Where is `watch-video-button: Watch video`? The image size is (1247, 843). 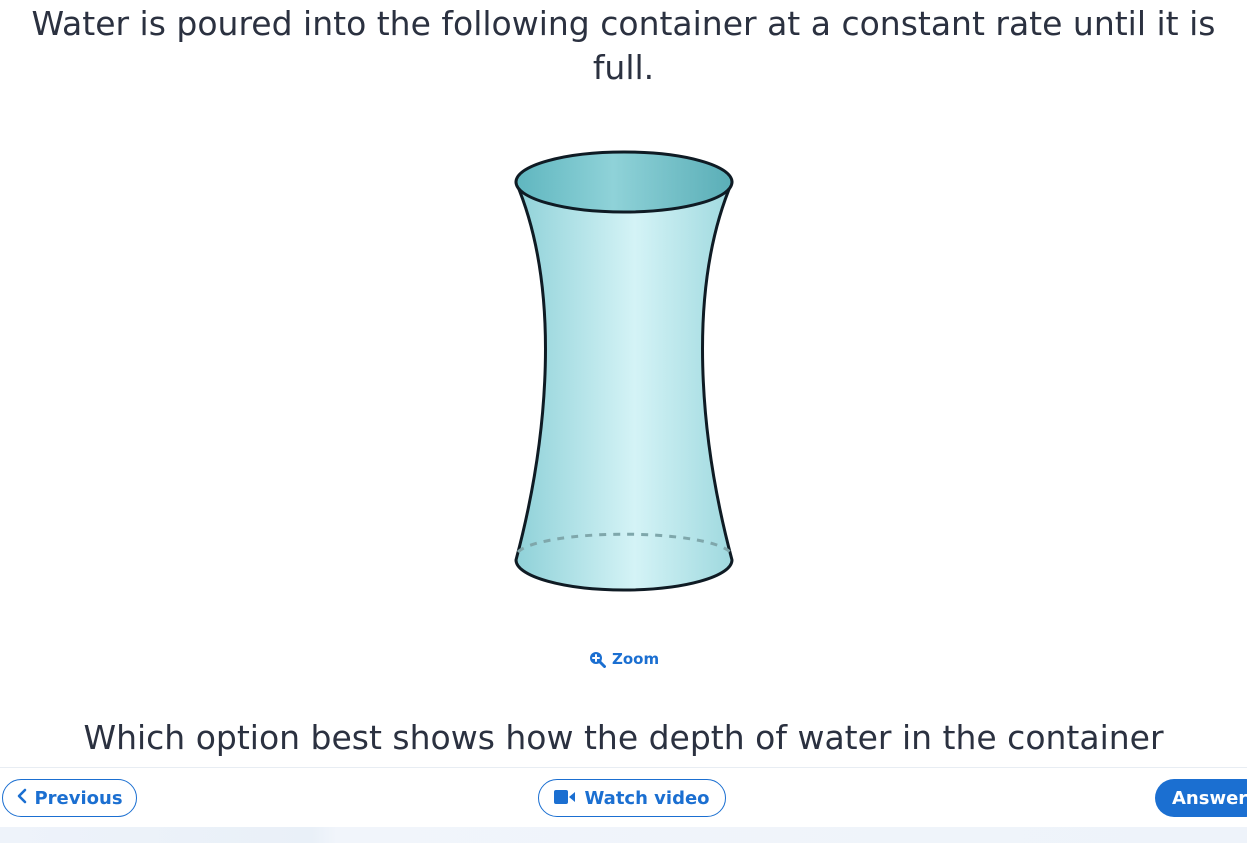 watch-video-button: Watch video is located at coordinates (632, 798).